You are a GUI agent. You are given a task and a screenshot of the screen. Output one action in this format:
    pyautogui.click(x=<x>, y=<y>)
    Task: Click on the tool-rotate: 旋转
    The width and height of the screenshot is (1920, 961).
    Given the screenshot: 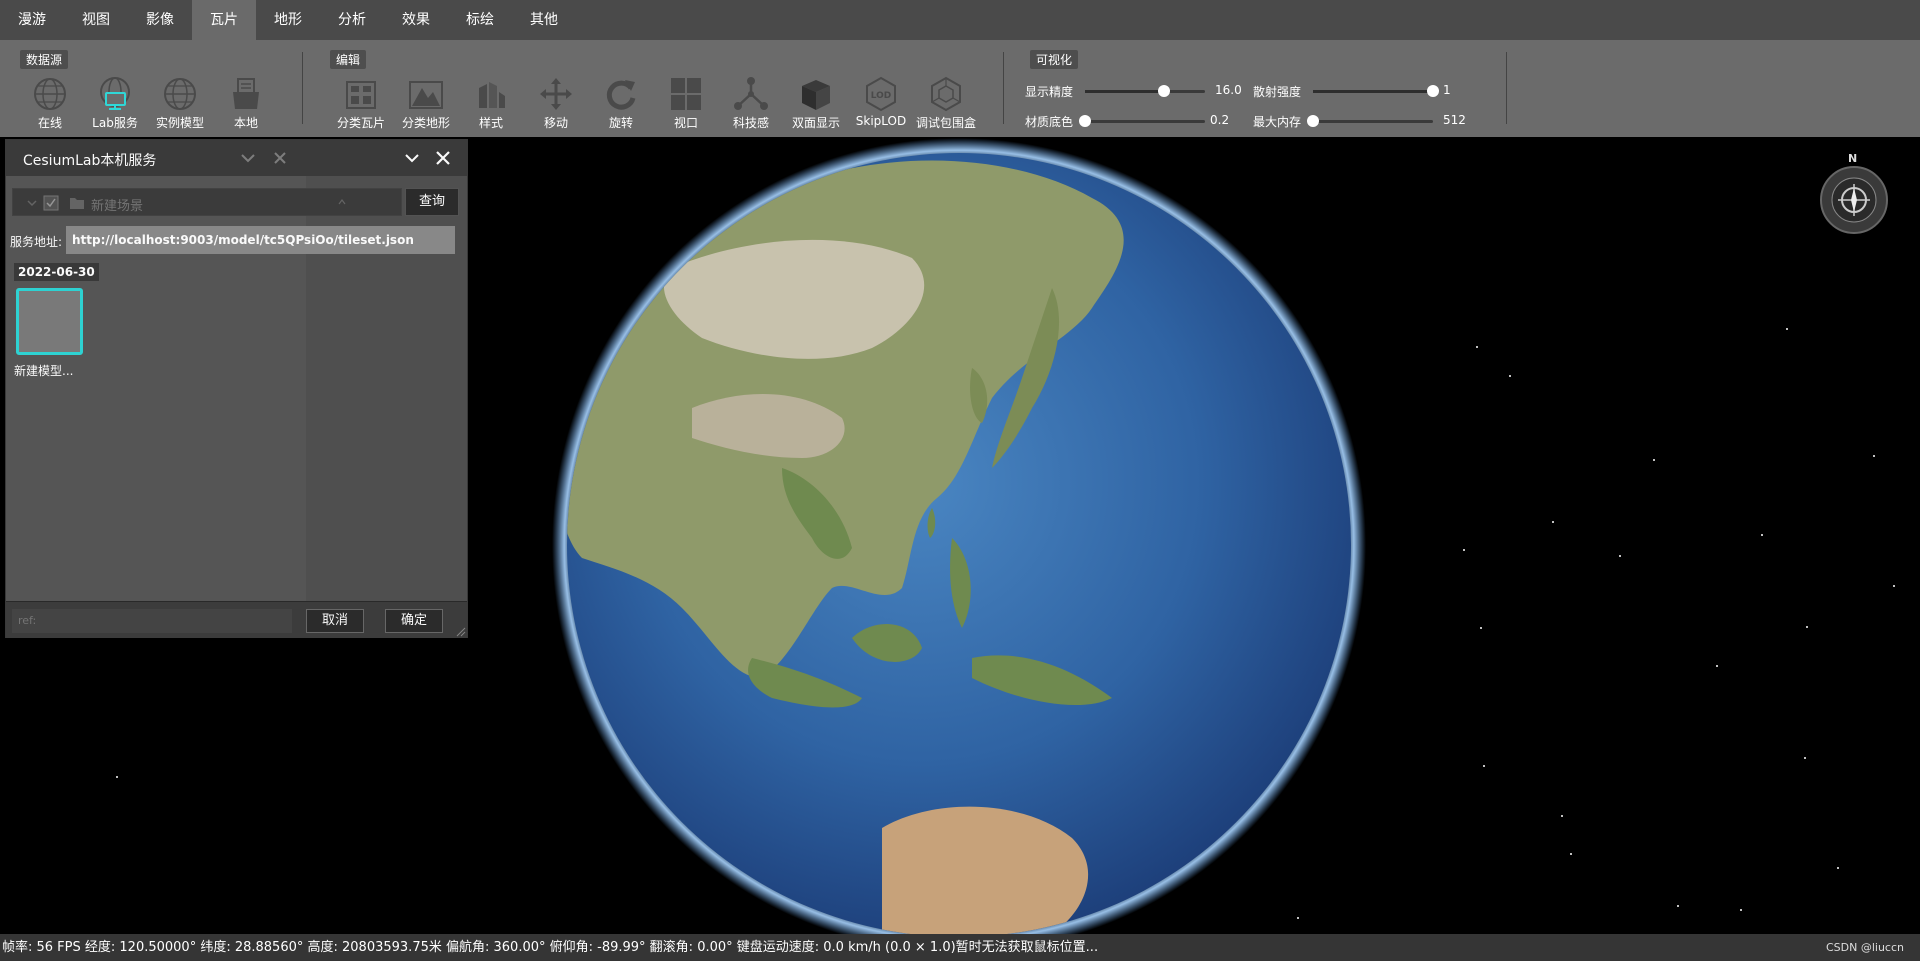 What is the action you would take?
    pyautogui.click(x=621, y=103)
    